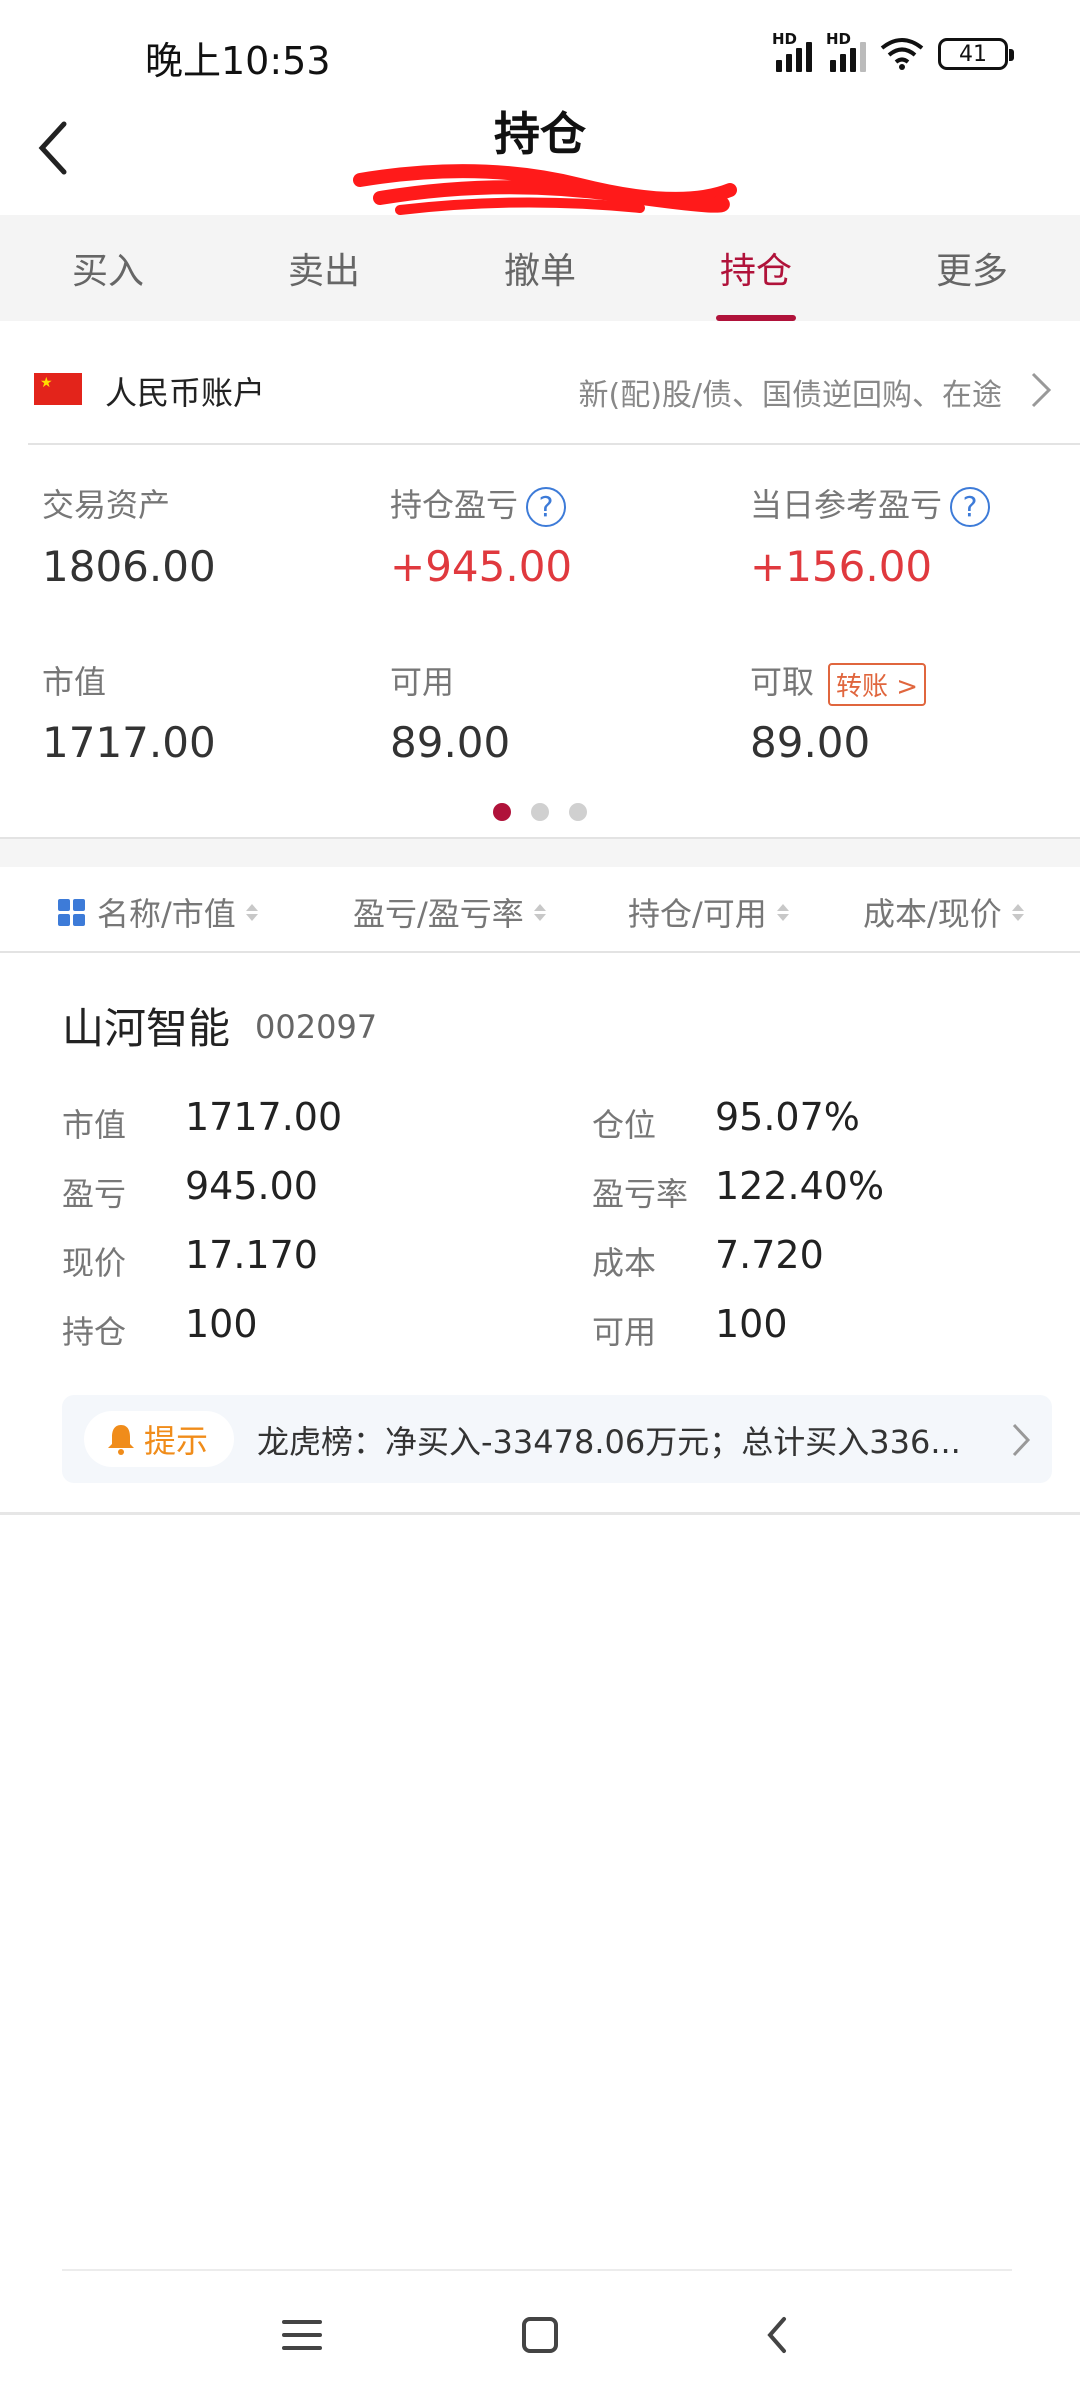  What do you see at coordinates (751, 1324) in the screenshot?
I see `available-quantity: 100` at bounding box center [751, 1324].